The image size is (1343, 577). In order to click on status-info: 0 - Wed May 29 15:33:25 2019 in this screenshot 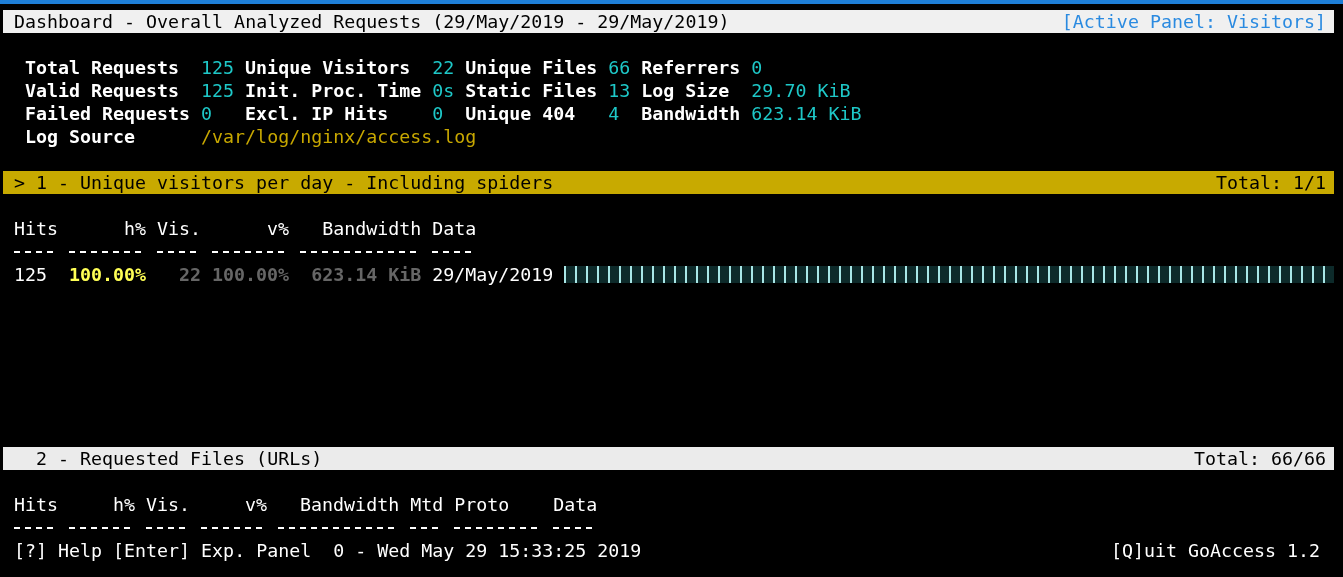, I will do `click(487, 550)`.